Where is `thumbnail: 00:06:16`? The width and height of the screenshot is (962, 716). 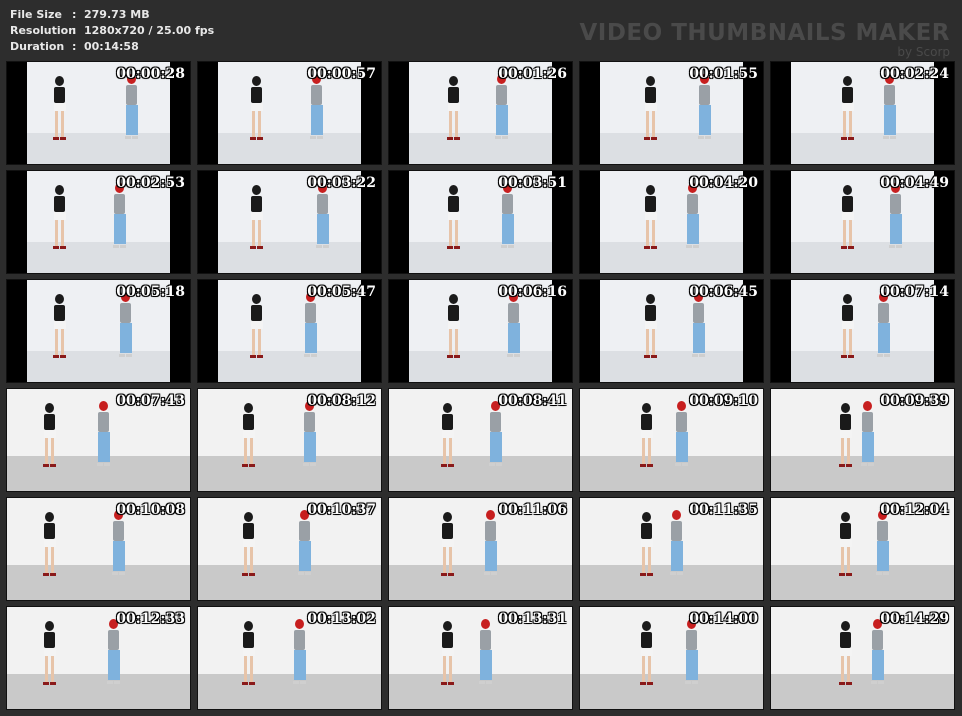
thumbnail: 00:06:16 is located at coordinates (480, 331).